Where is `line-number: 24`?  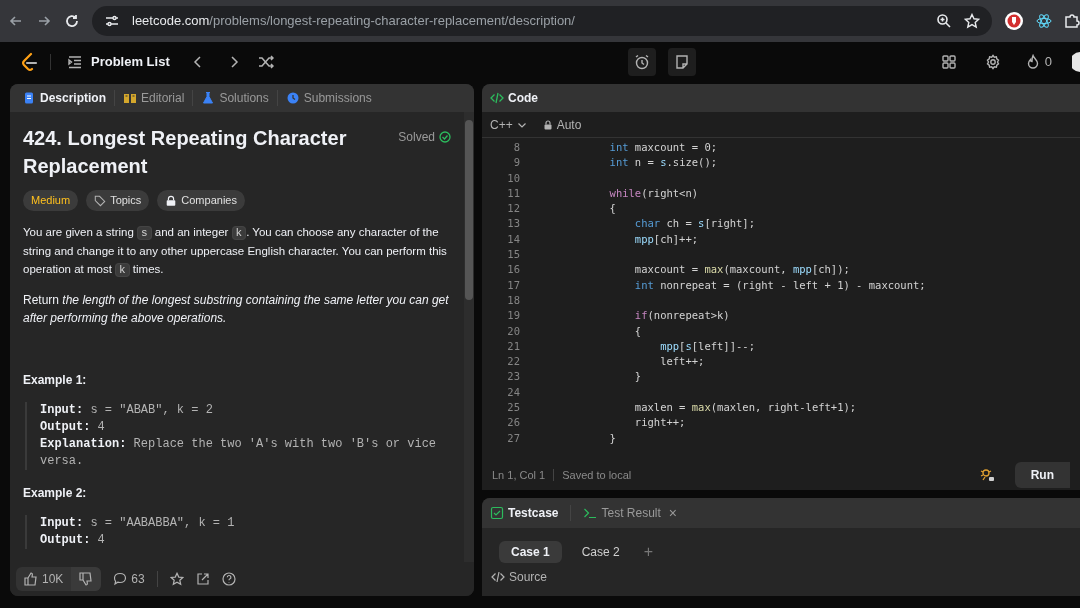 line-number: 24 is located at coordinates (513, 392).